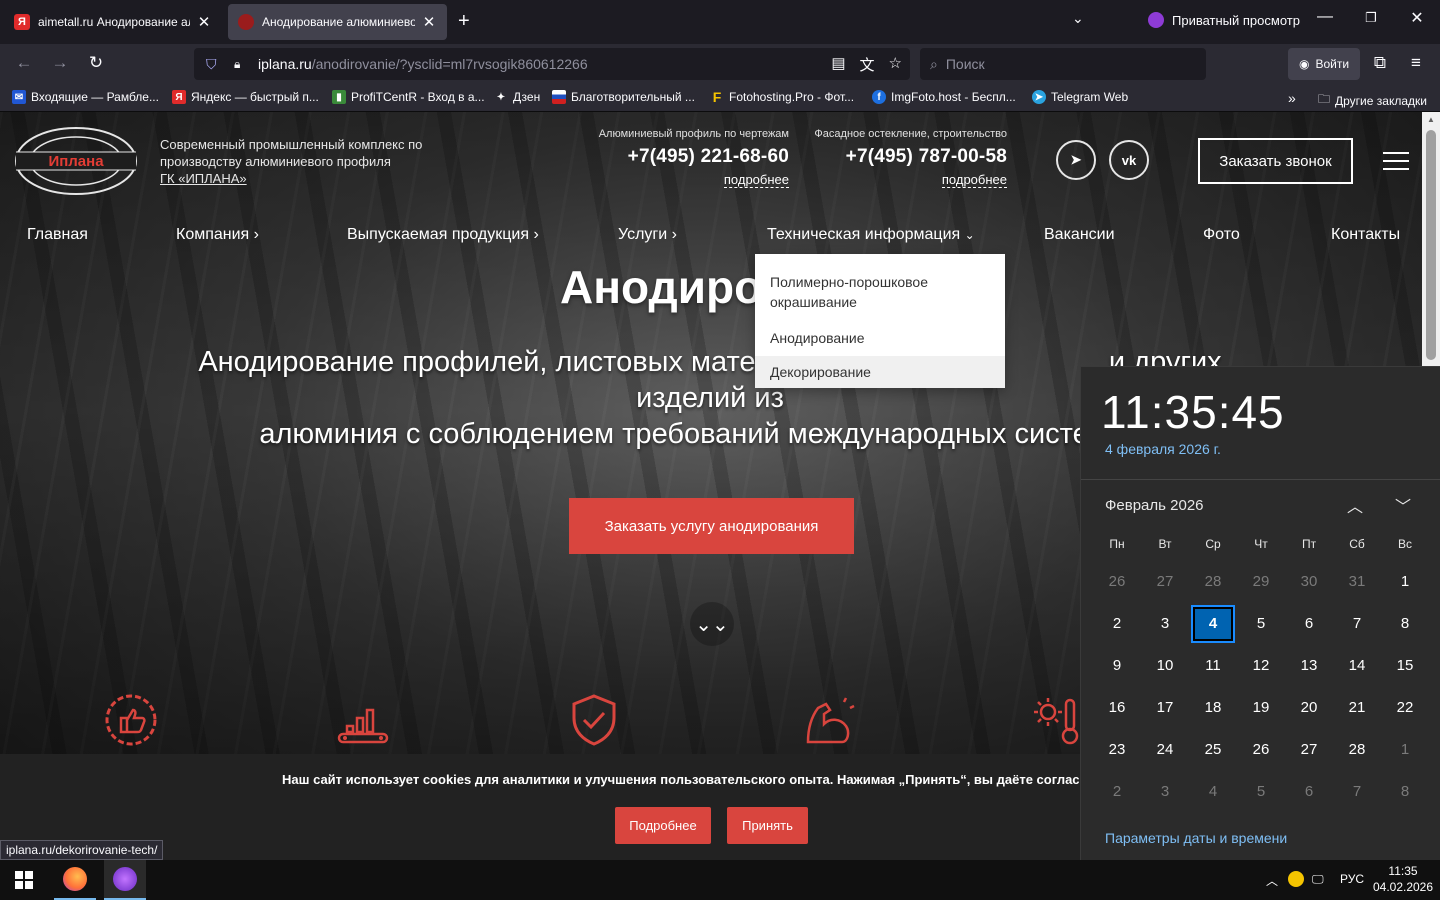  I want to click on calendar-day: 25, so click(1213, 750).